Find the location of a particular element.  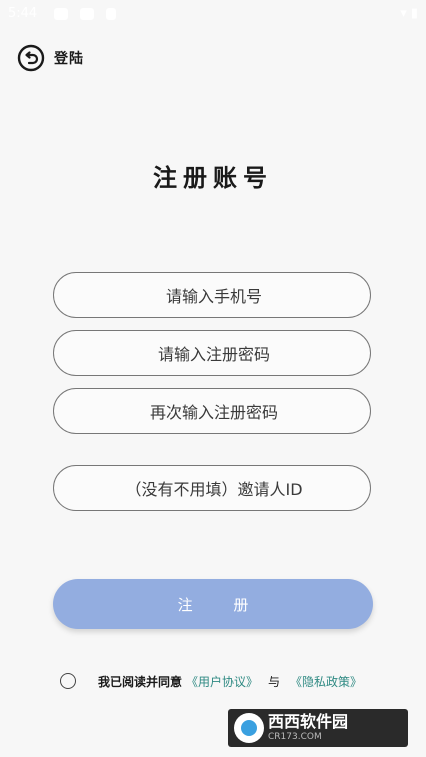

agree-checkbox is located at coordinates (68, 681).